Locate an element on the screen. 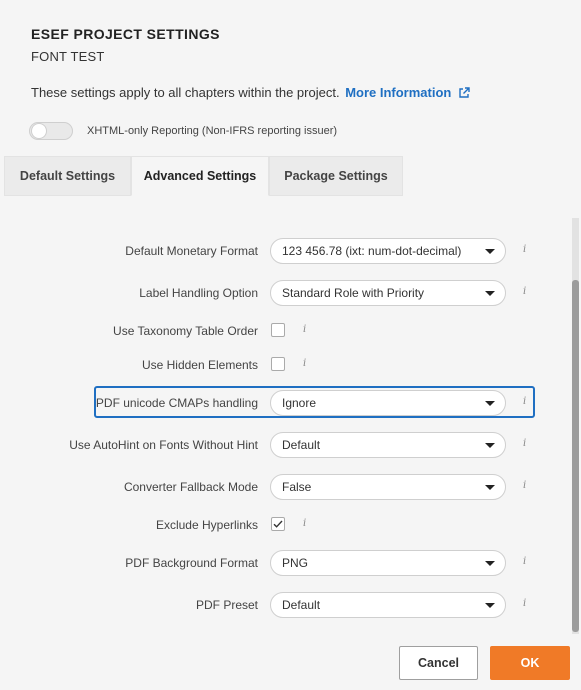  use-taxonomy-table-order-label: Use Taxonomy Table Order is located at coordinates (185, 331).